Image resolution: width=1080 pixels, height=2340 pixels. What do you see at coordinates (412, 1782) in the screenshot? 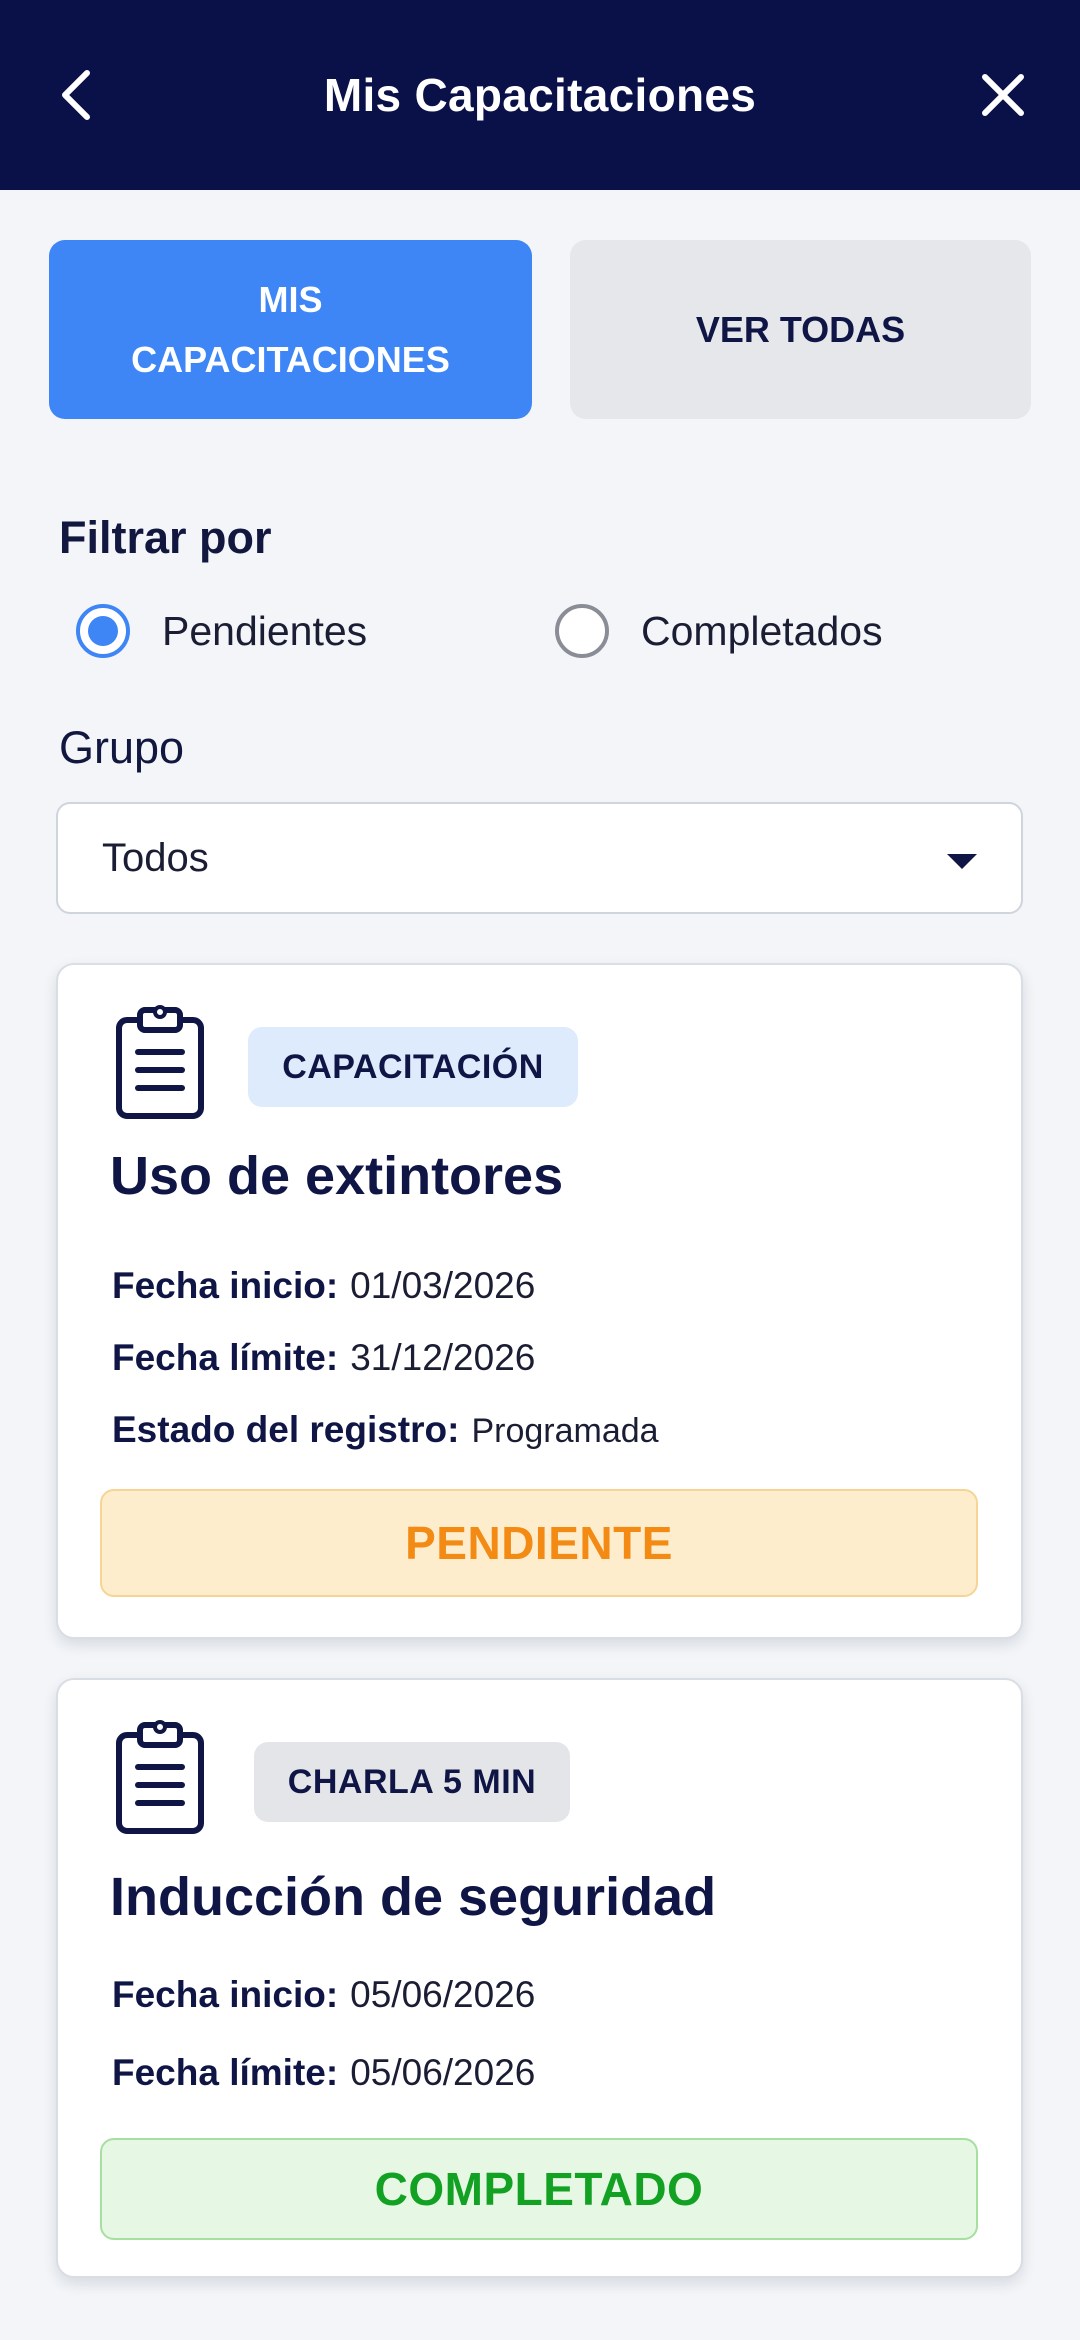
I see `type-badge: CHARLA 5 MIN` at bounding box center [412, 1782].